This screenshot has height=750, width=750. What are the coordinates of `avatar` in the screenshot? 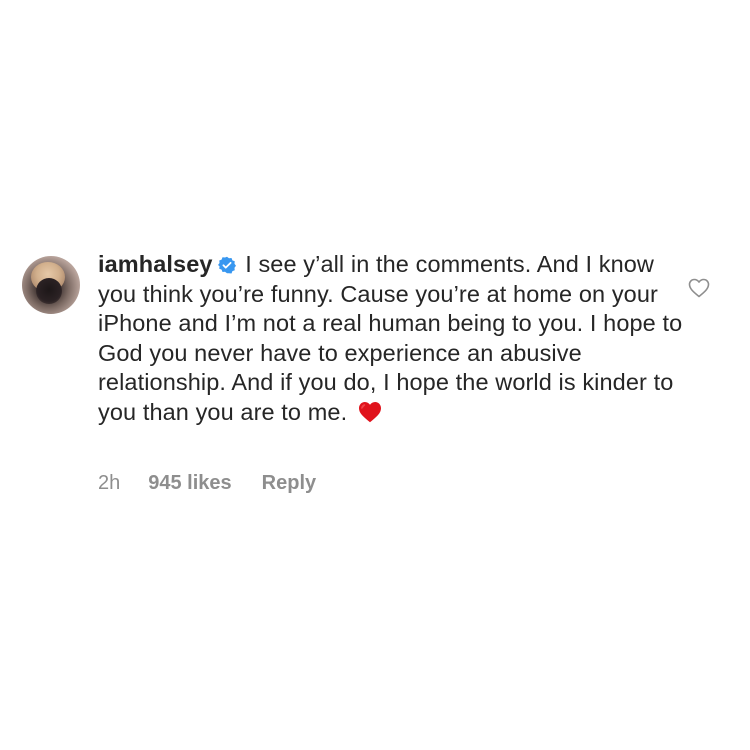 It's located at (51, 285).